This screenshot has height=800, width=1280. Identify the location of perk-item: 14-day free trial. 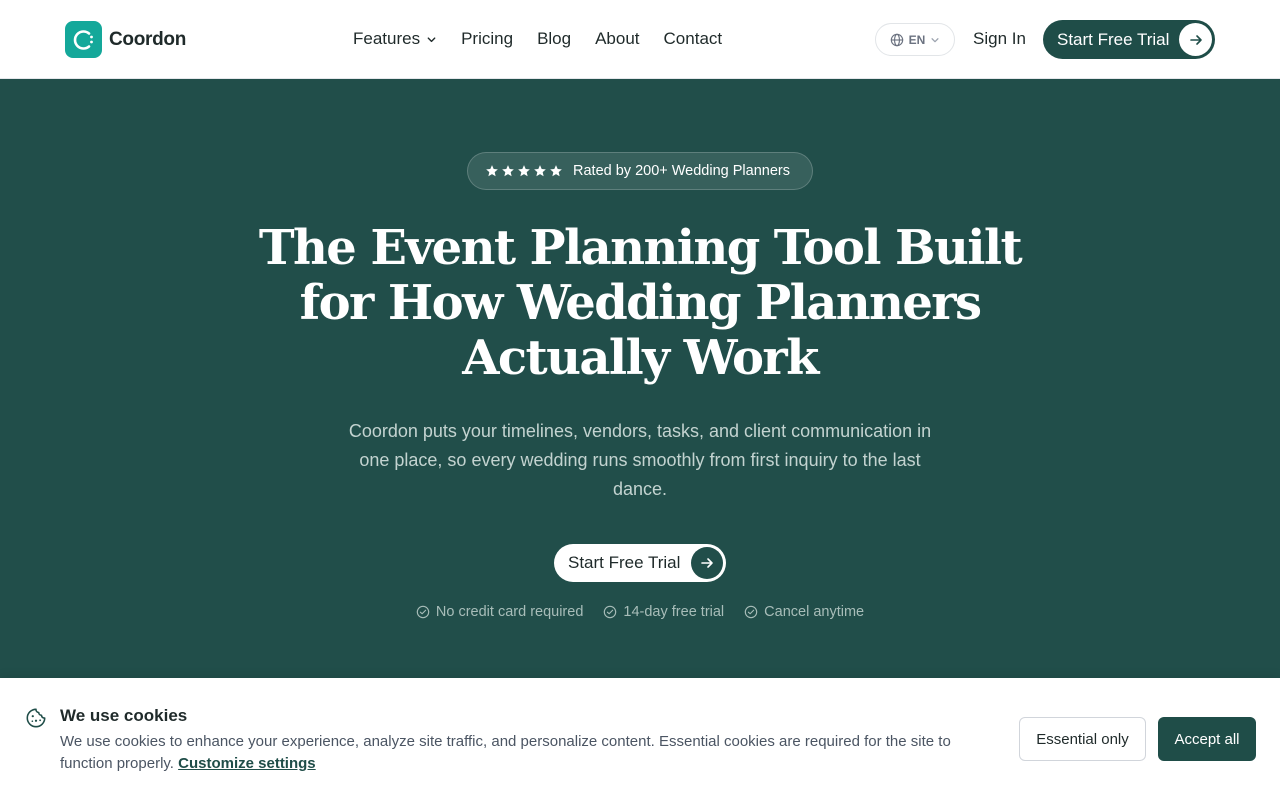
(663, 612).